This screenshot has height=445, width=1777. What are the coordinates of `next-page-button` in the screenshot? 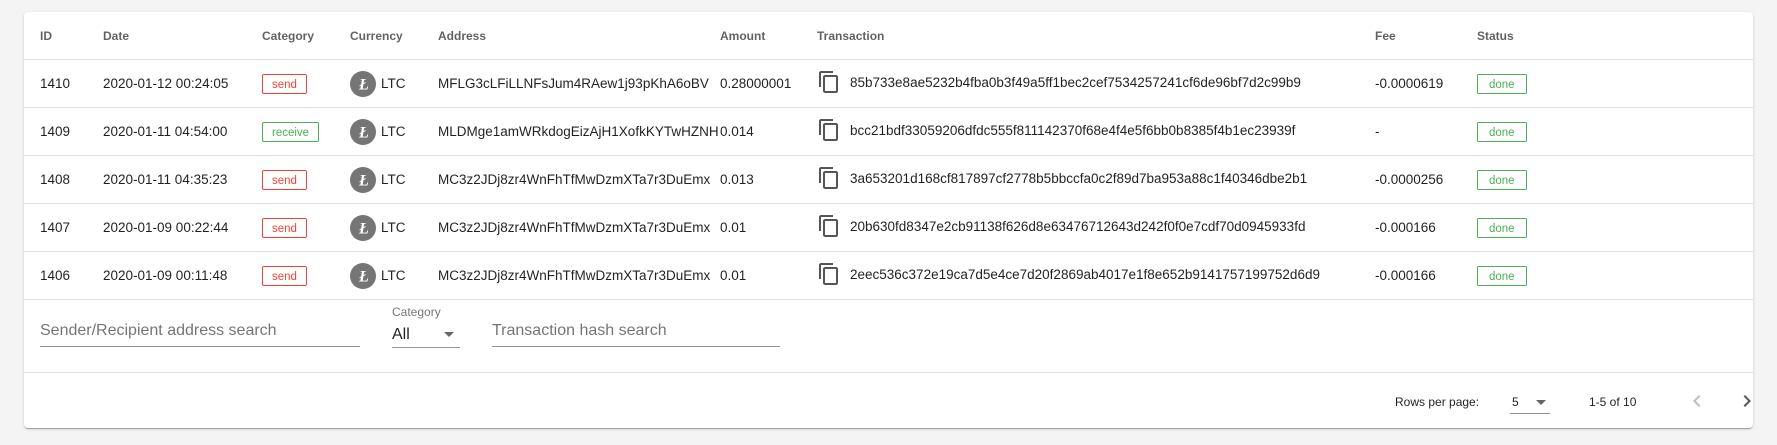 It's located at (1747, 401).